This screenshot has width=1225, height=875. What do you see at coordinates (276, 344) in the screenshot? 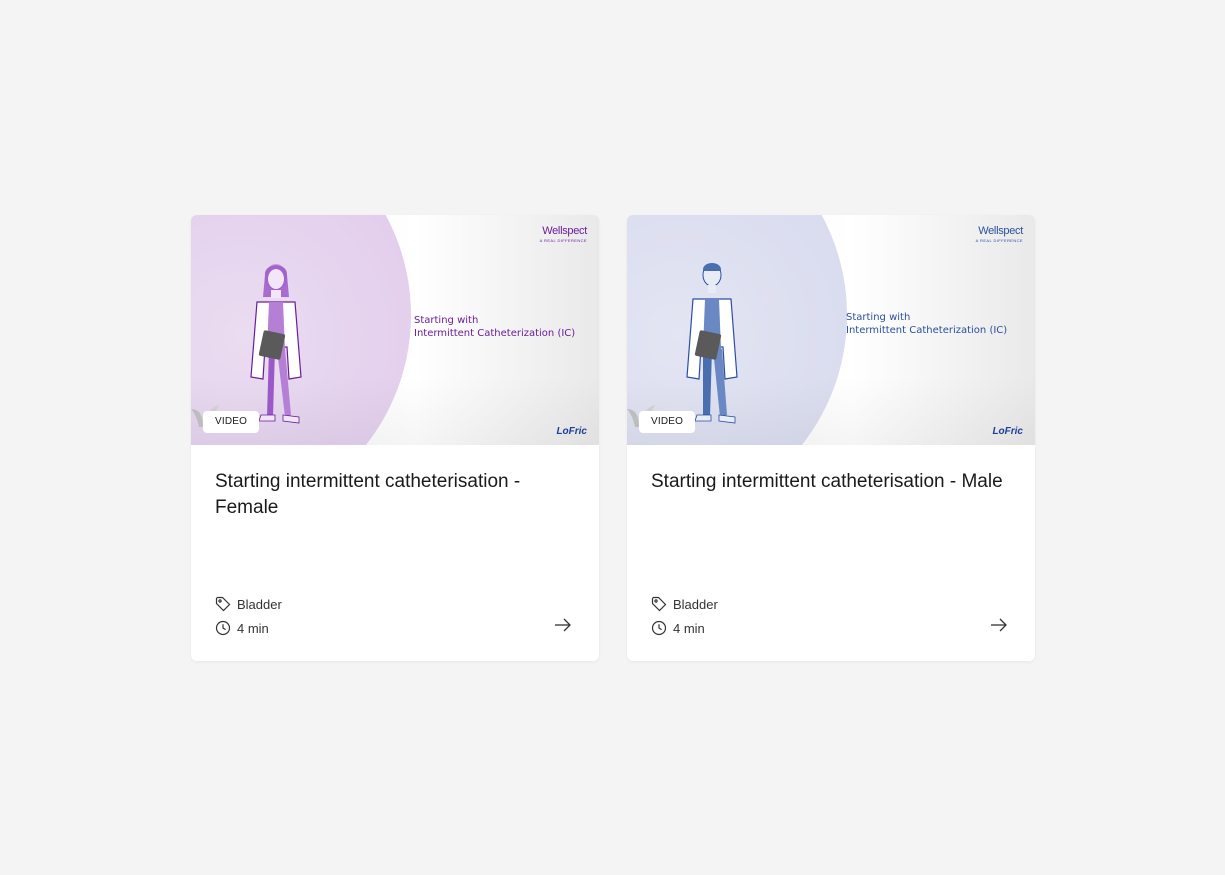
I see `female-figure-illustration` at bounding box center [276, 344].